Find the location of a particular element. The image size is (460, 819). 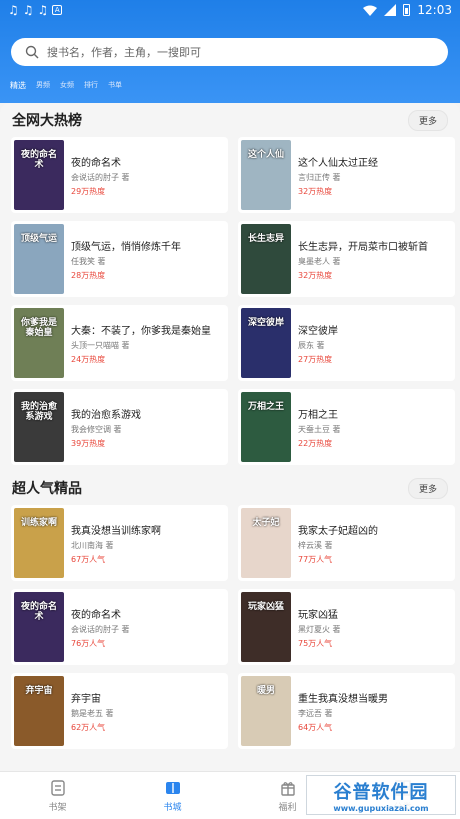

book-title: 弃宇宙 is located at coordinates (86, 699).